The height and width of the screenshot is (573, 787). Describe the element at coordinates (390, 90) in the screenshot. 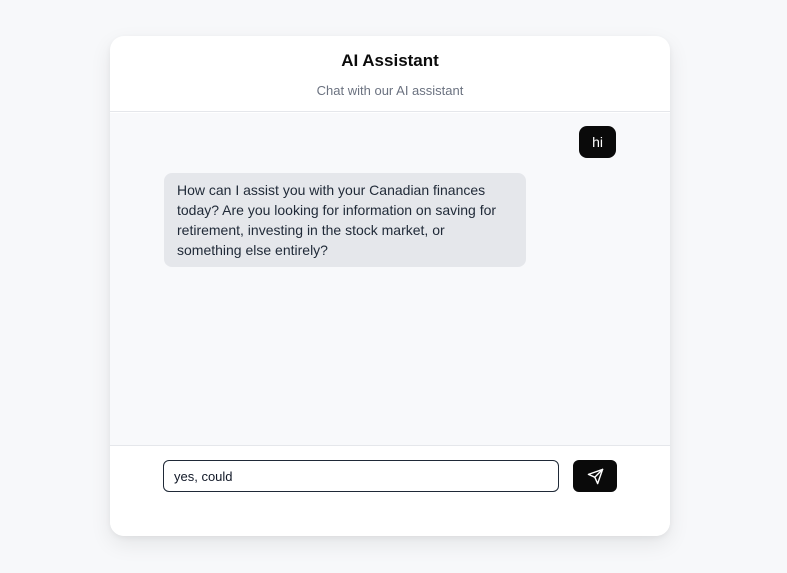

I see `page-subtitle: Chat with our AI assistant` at that location.